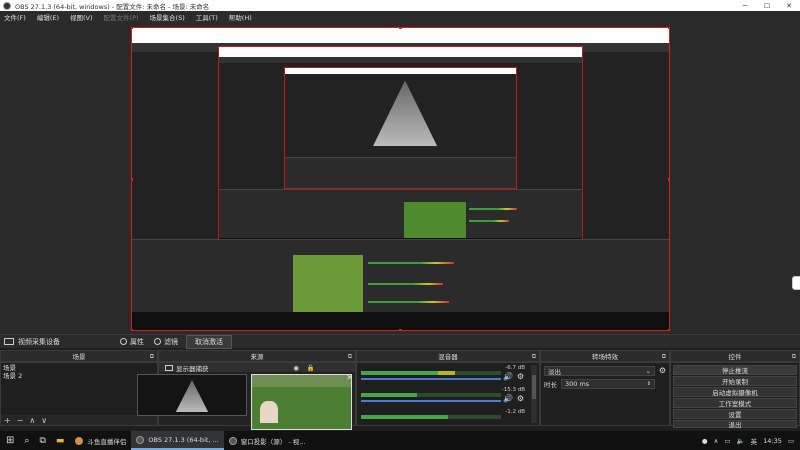 The height and width of the screenshot is (450, 800). I want to click on transition-duration-row: 时长 300 ms ⇕, so click(599, 384).